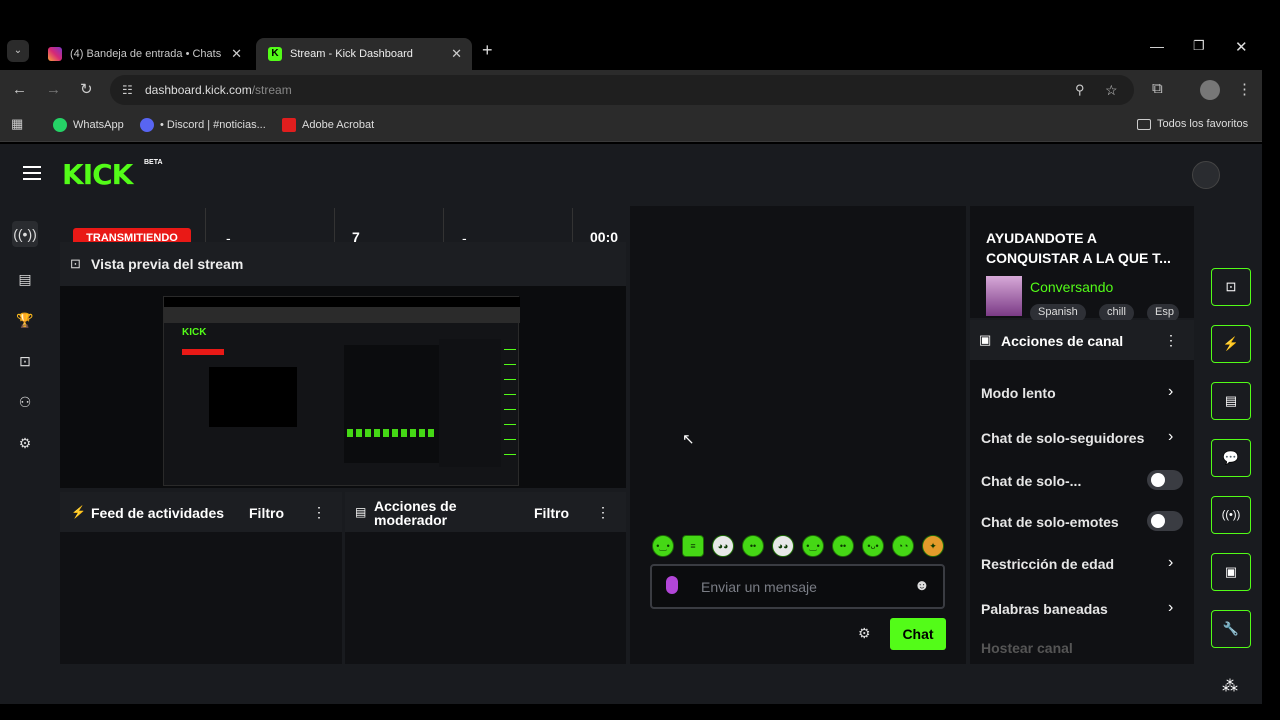 This screenshot has height=720, width=1280. I want to click on tab-kick-dashboard: K Stream - Kick Dashboard ✕, so click(364, 54).